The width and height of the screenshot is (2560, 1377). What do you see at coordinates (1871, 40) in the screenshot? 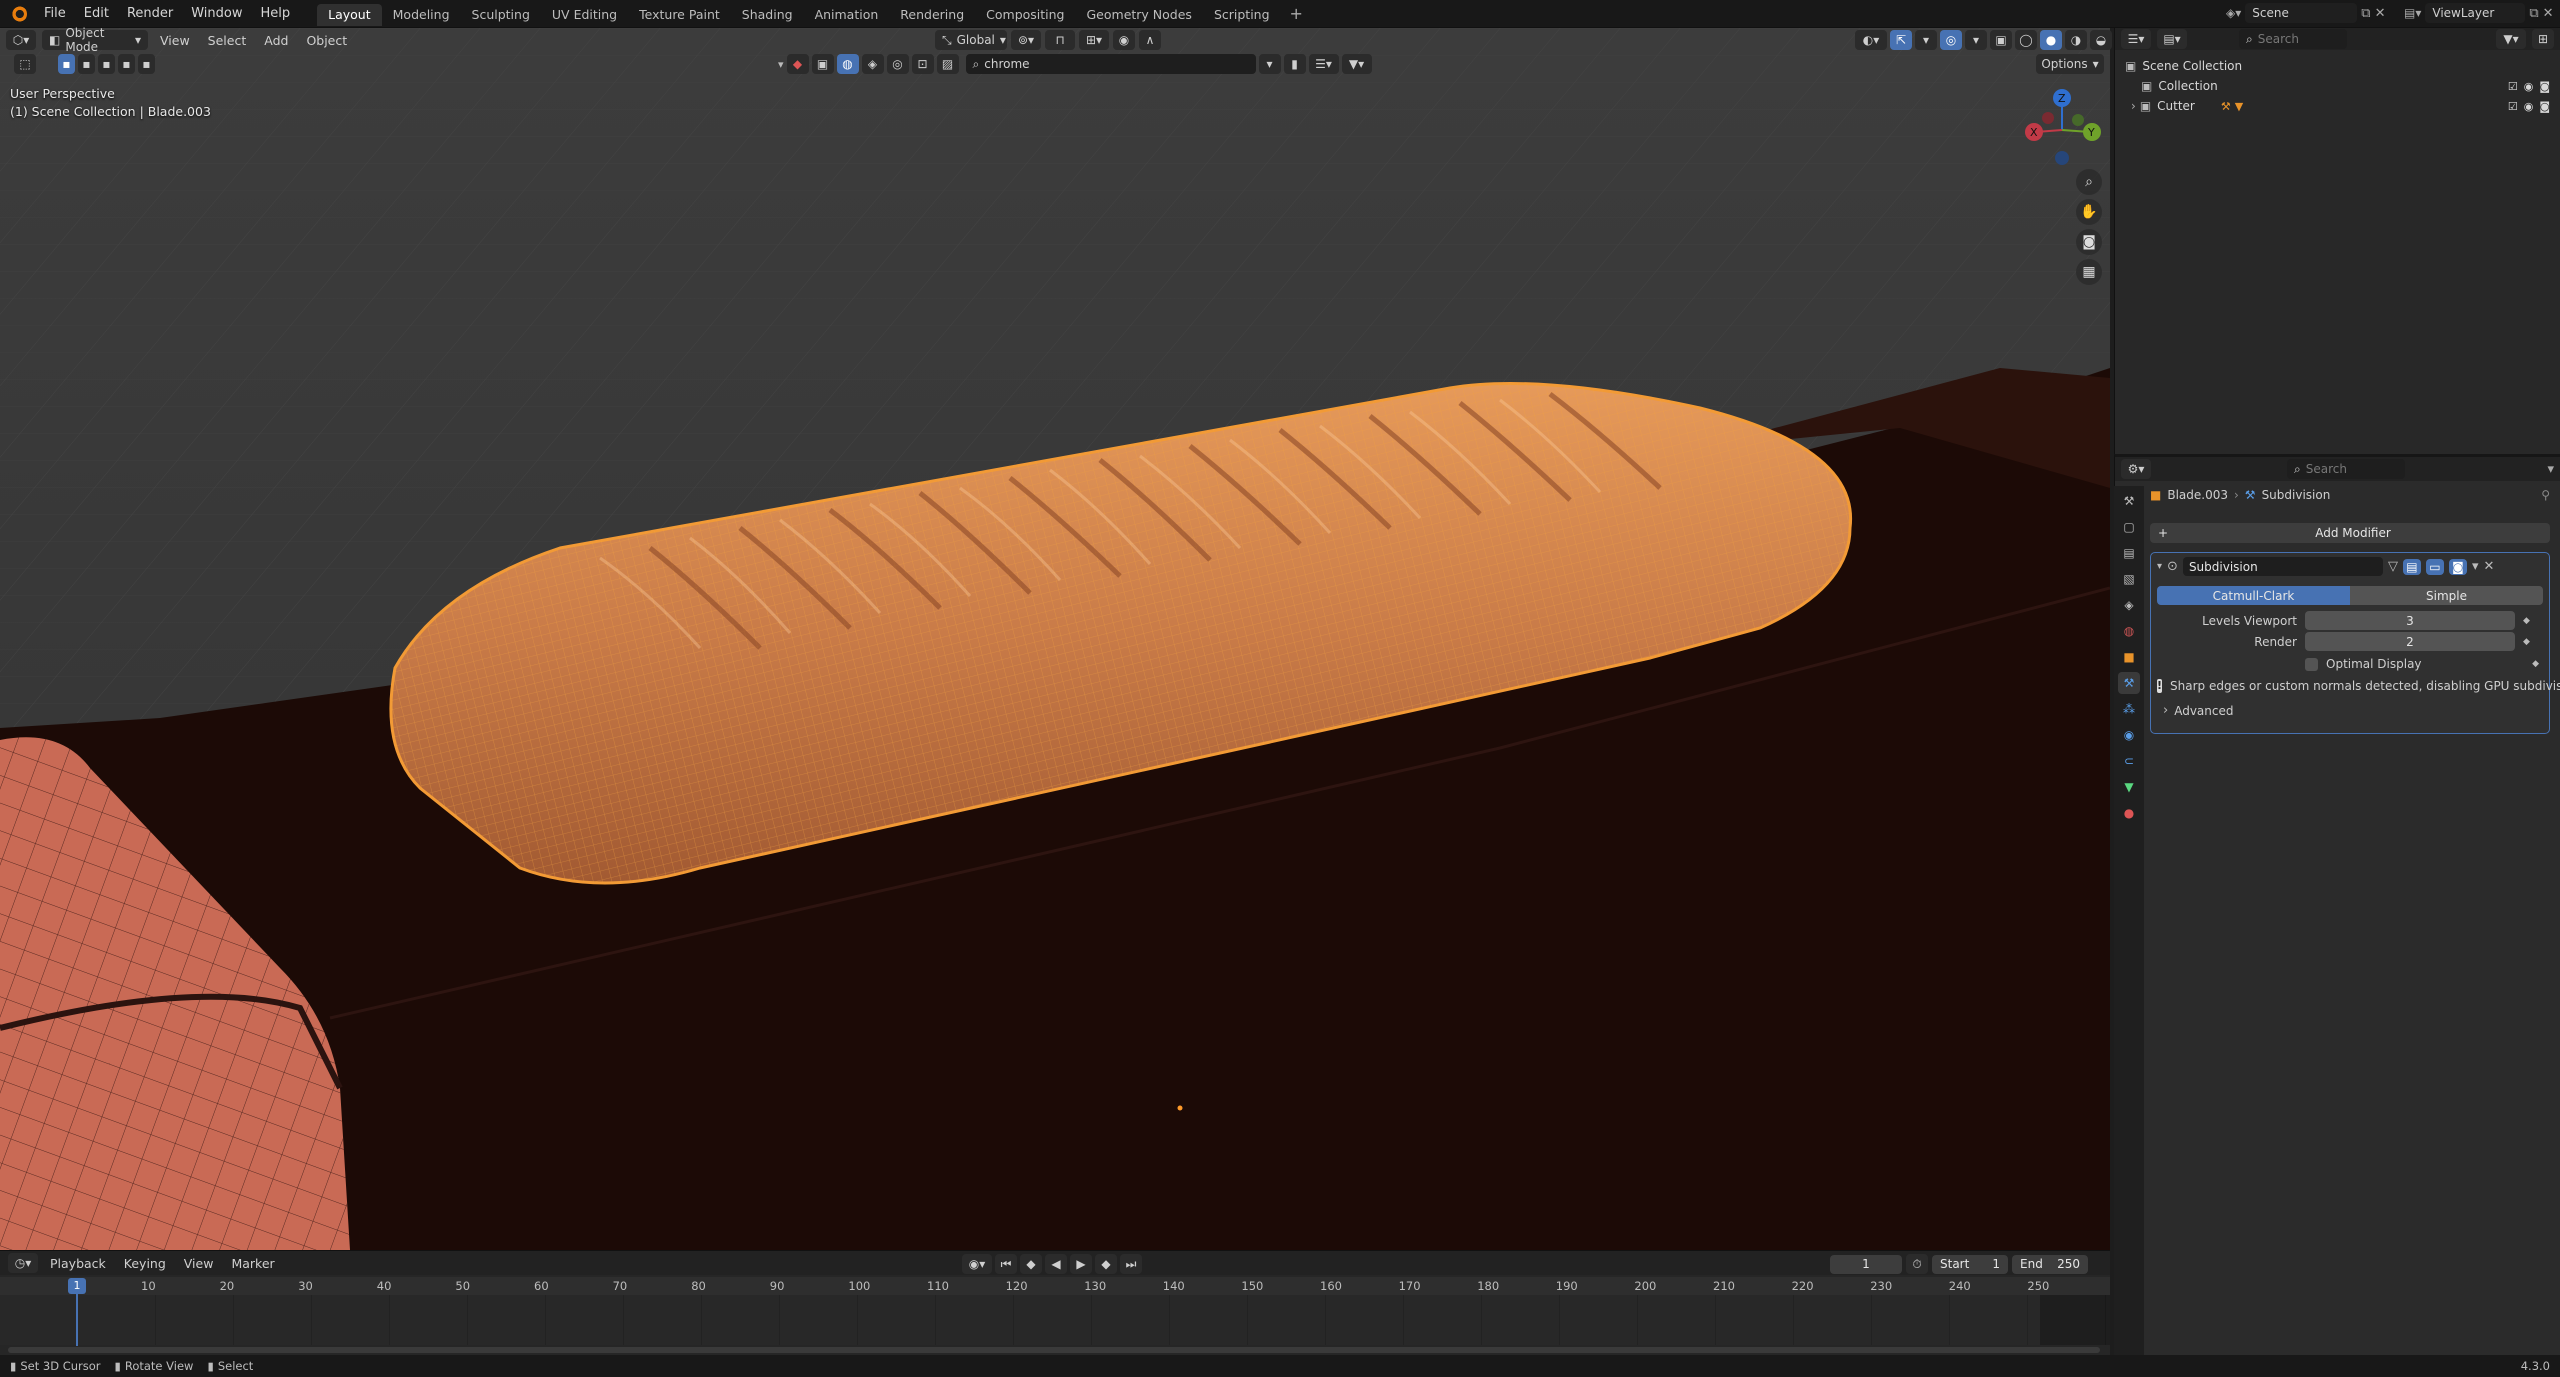
I see `visibility-icon: ◐▾` at bounding box center [1871, 40].